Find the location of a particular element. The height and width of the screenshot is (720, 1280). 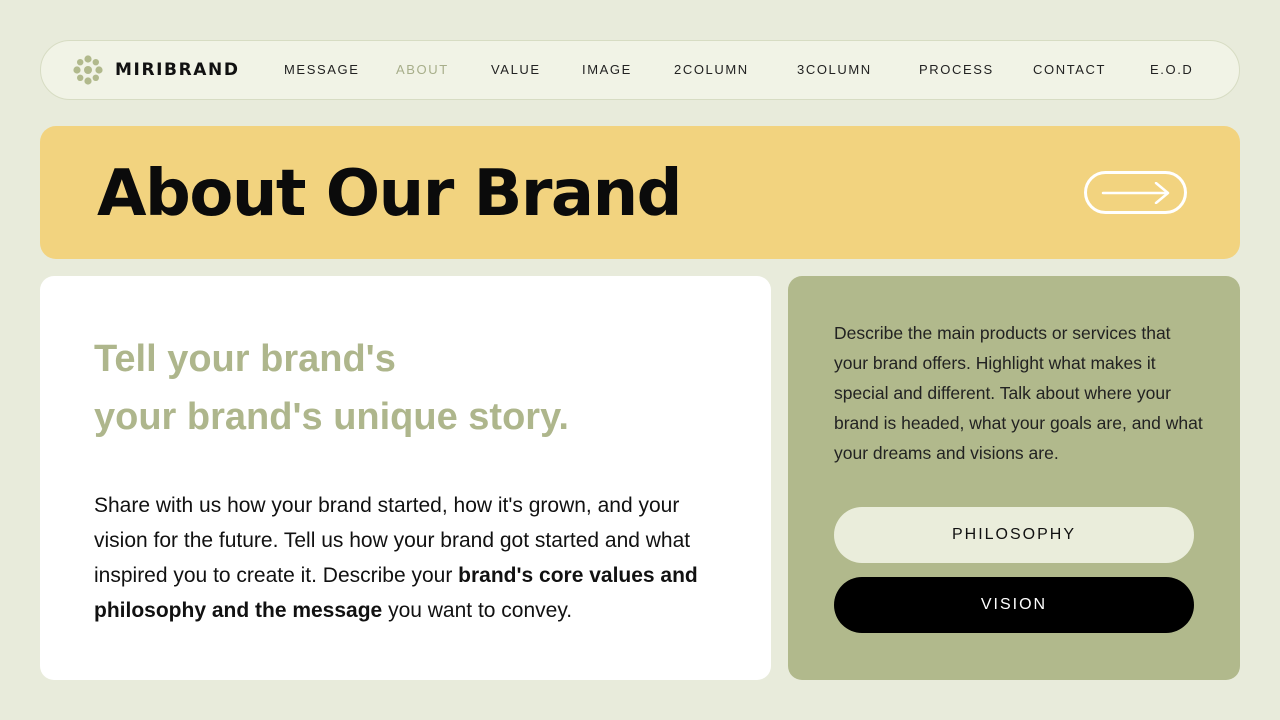

nav-link-process: PROCESS is located at coordinates (956, 70).